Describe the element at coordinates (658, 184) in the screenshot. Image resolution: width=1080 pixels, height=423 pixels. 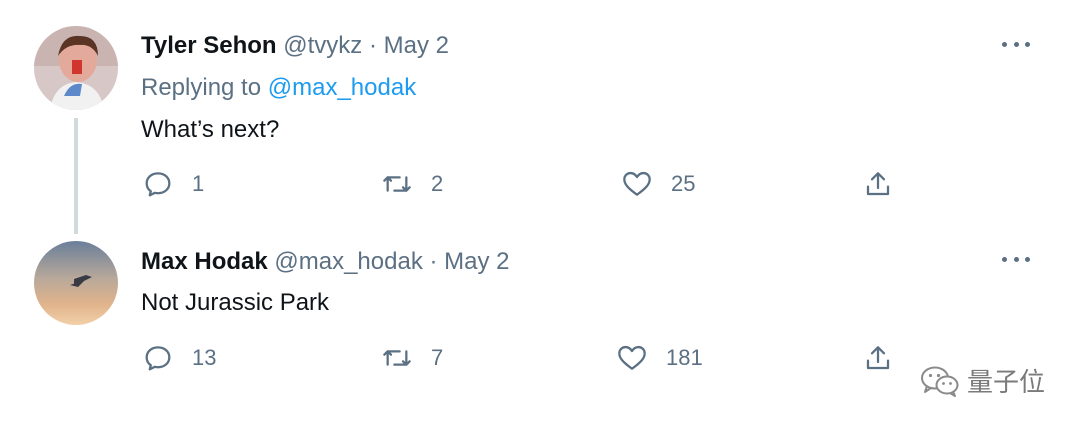
I see `like-button: 25` at that location.